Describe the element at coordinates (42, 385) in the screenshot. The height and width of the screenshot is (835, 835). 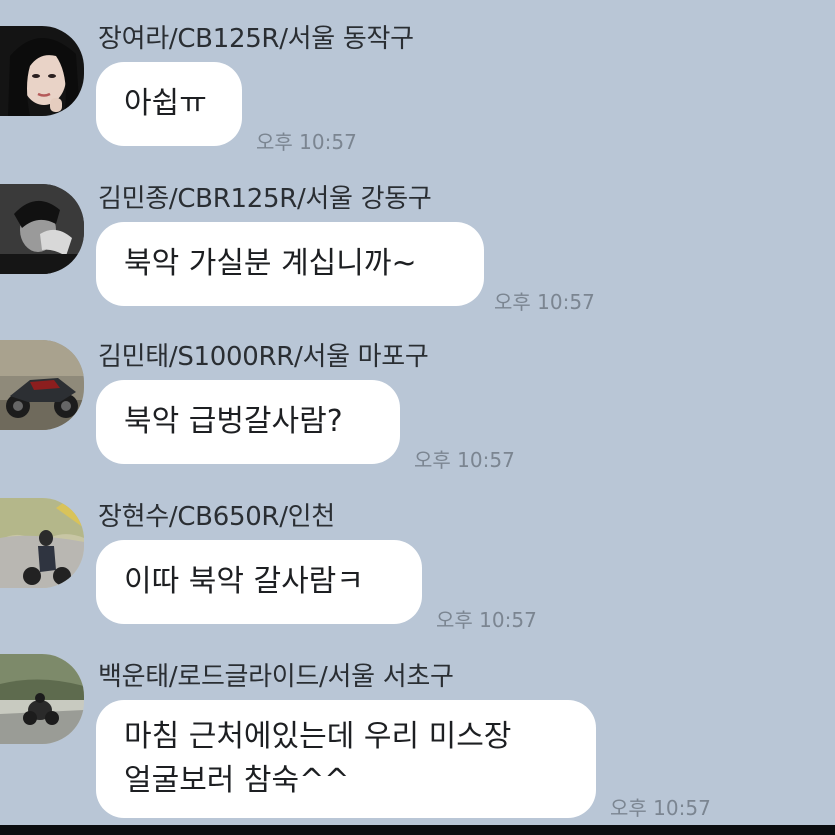
I see `motorcycle-avatar` at that location.